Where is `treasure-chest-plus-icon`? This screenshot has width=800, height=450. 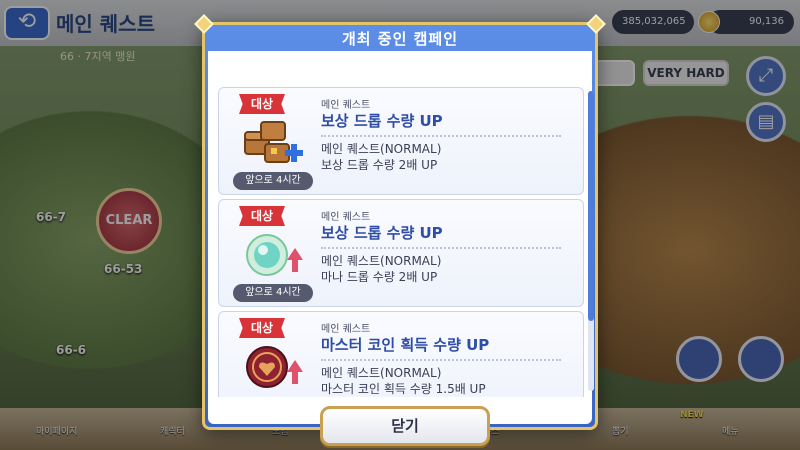
treasure-chest-plus-icon is located at coordinates (273, 143).